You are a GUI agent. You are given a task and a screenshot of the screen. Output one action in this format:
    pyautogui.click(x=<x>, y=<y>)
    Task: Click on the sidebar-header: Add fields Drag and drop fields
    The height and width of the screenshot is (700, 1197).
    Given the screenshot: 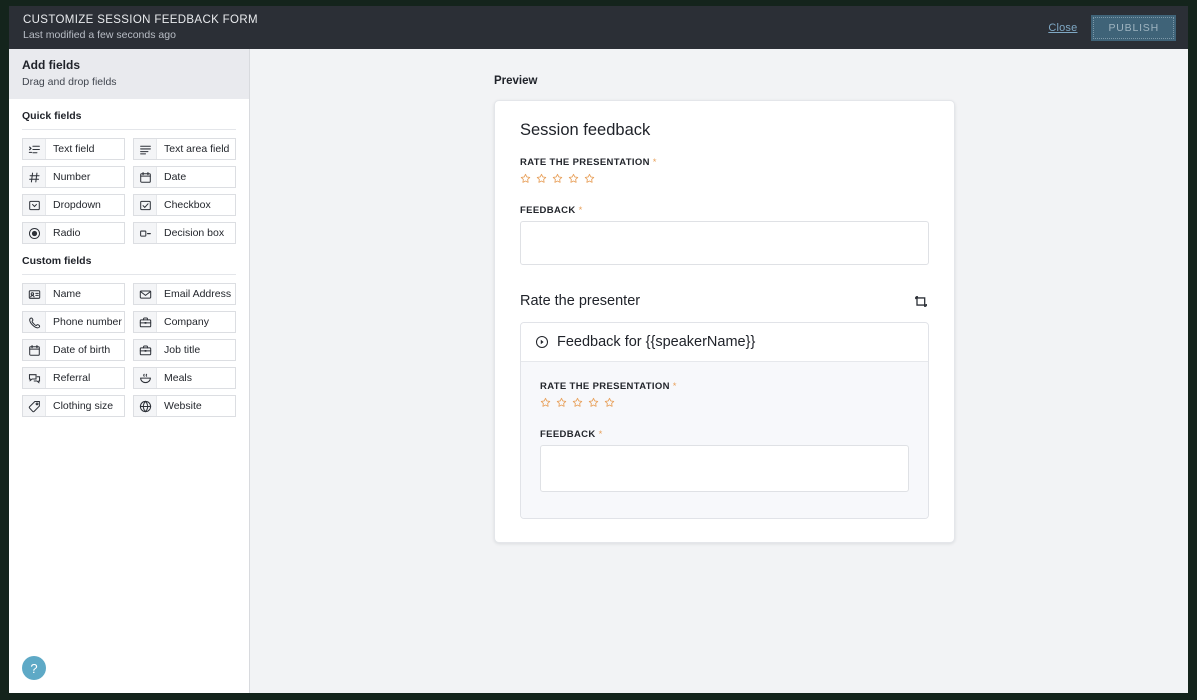 What is the action you would take?
    pyautogui.click(x=129, y=74)
    